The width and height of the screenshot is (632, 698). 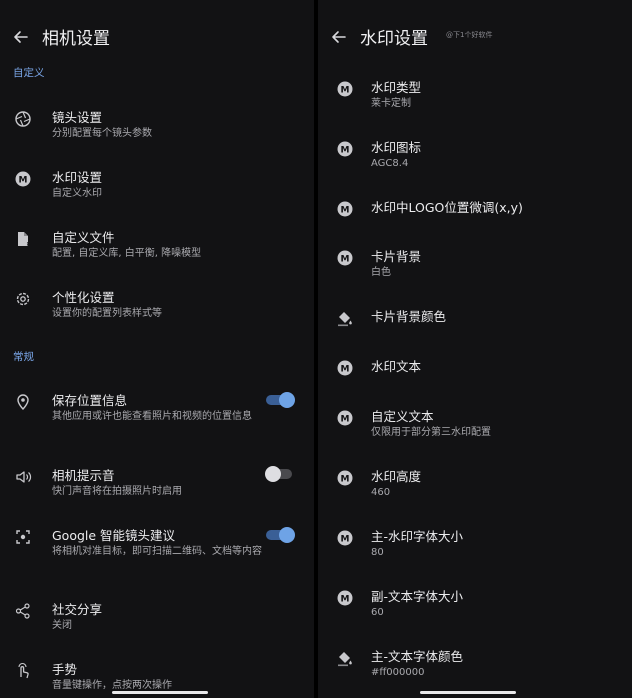 What do you see at coordinates (77, 117) in the screenshot?
I see `item-title: 镜头设置` at bounding box center [77, 117].